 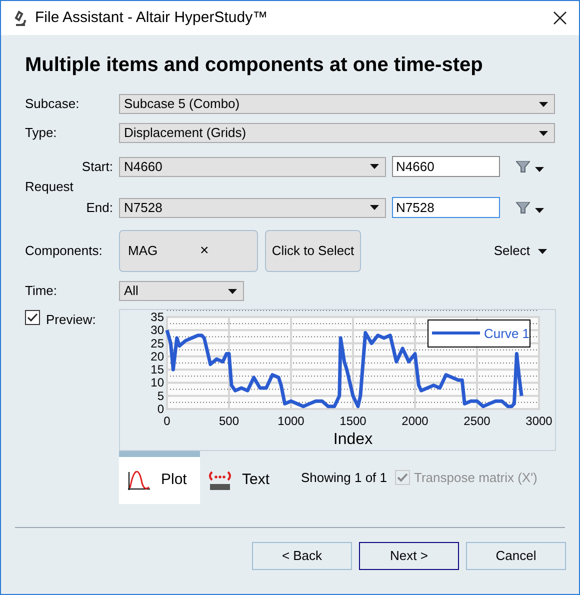 I want to click on checkbox-label: Transpose matrix (X'), so click(x=476, y=477).